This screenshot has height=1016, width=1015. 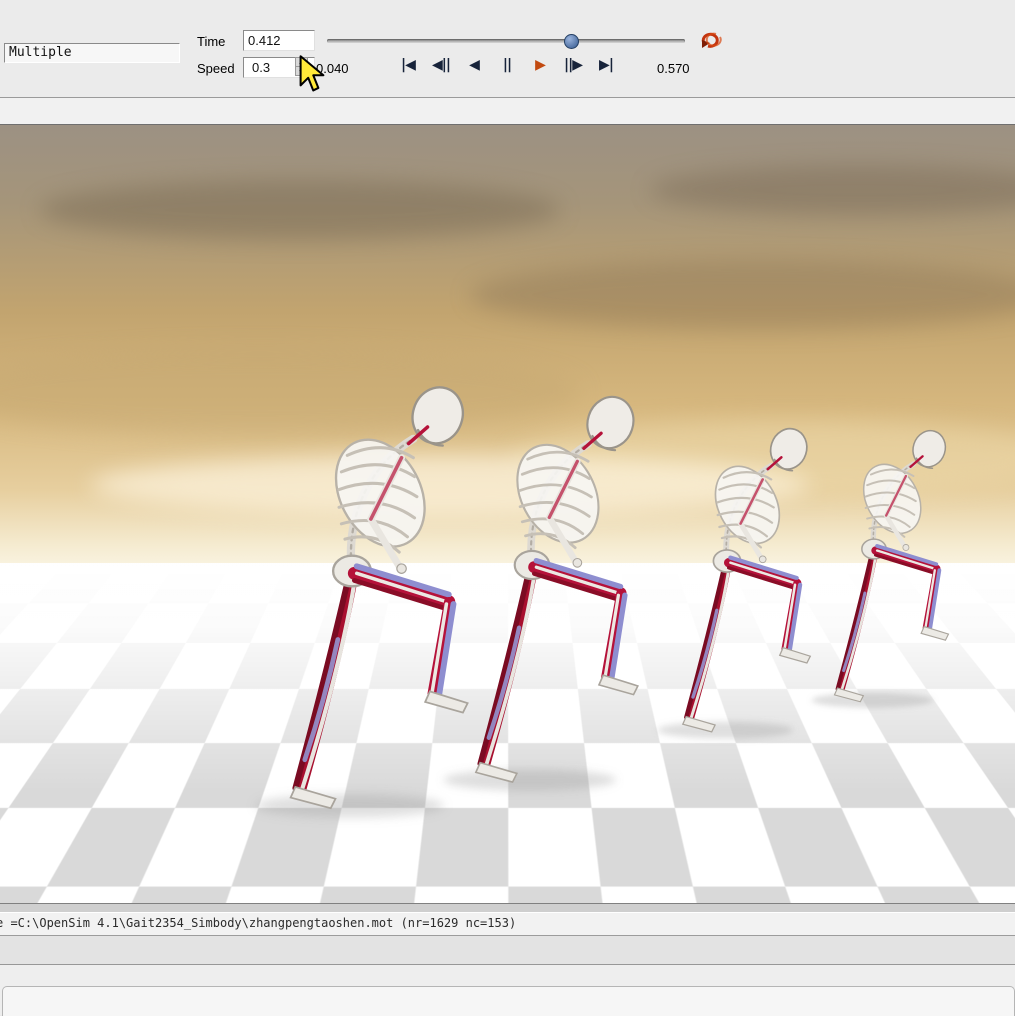 I want to click on speed-spin-down-button, so click(x=301, y=71).